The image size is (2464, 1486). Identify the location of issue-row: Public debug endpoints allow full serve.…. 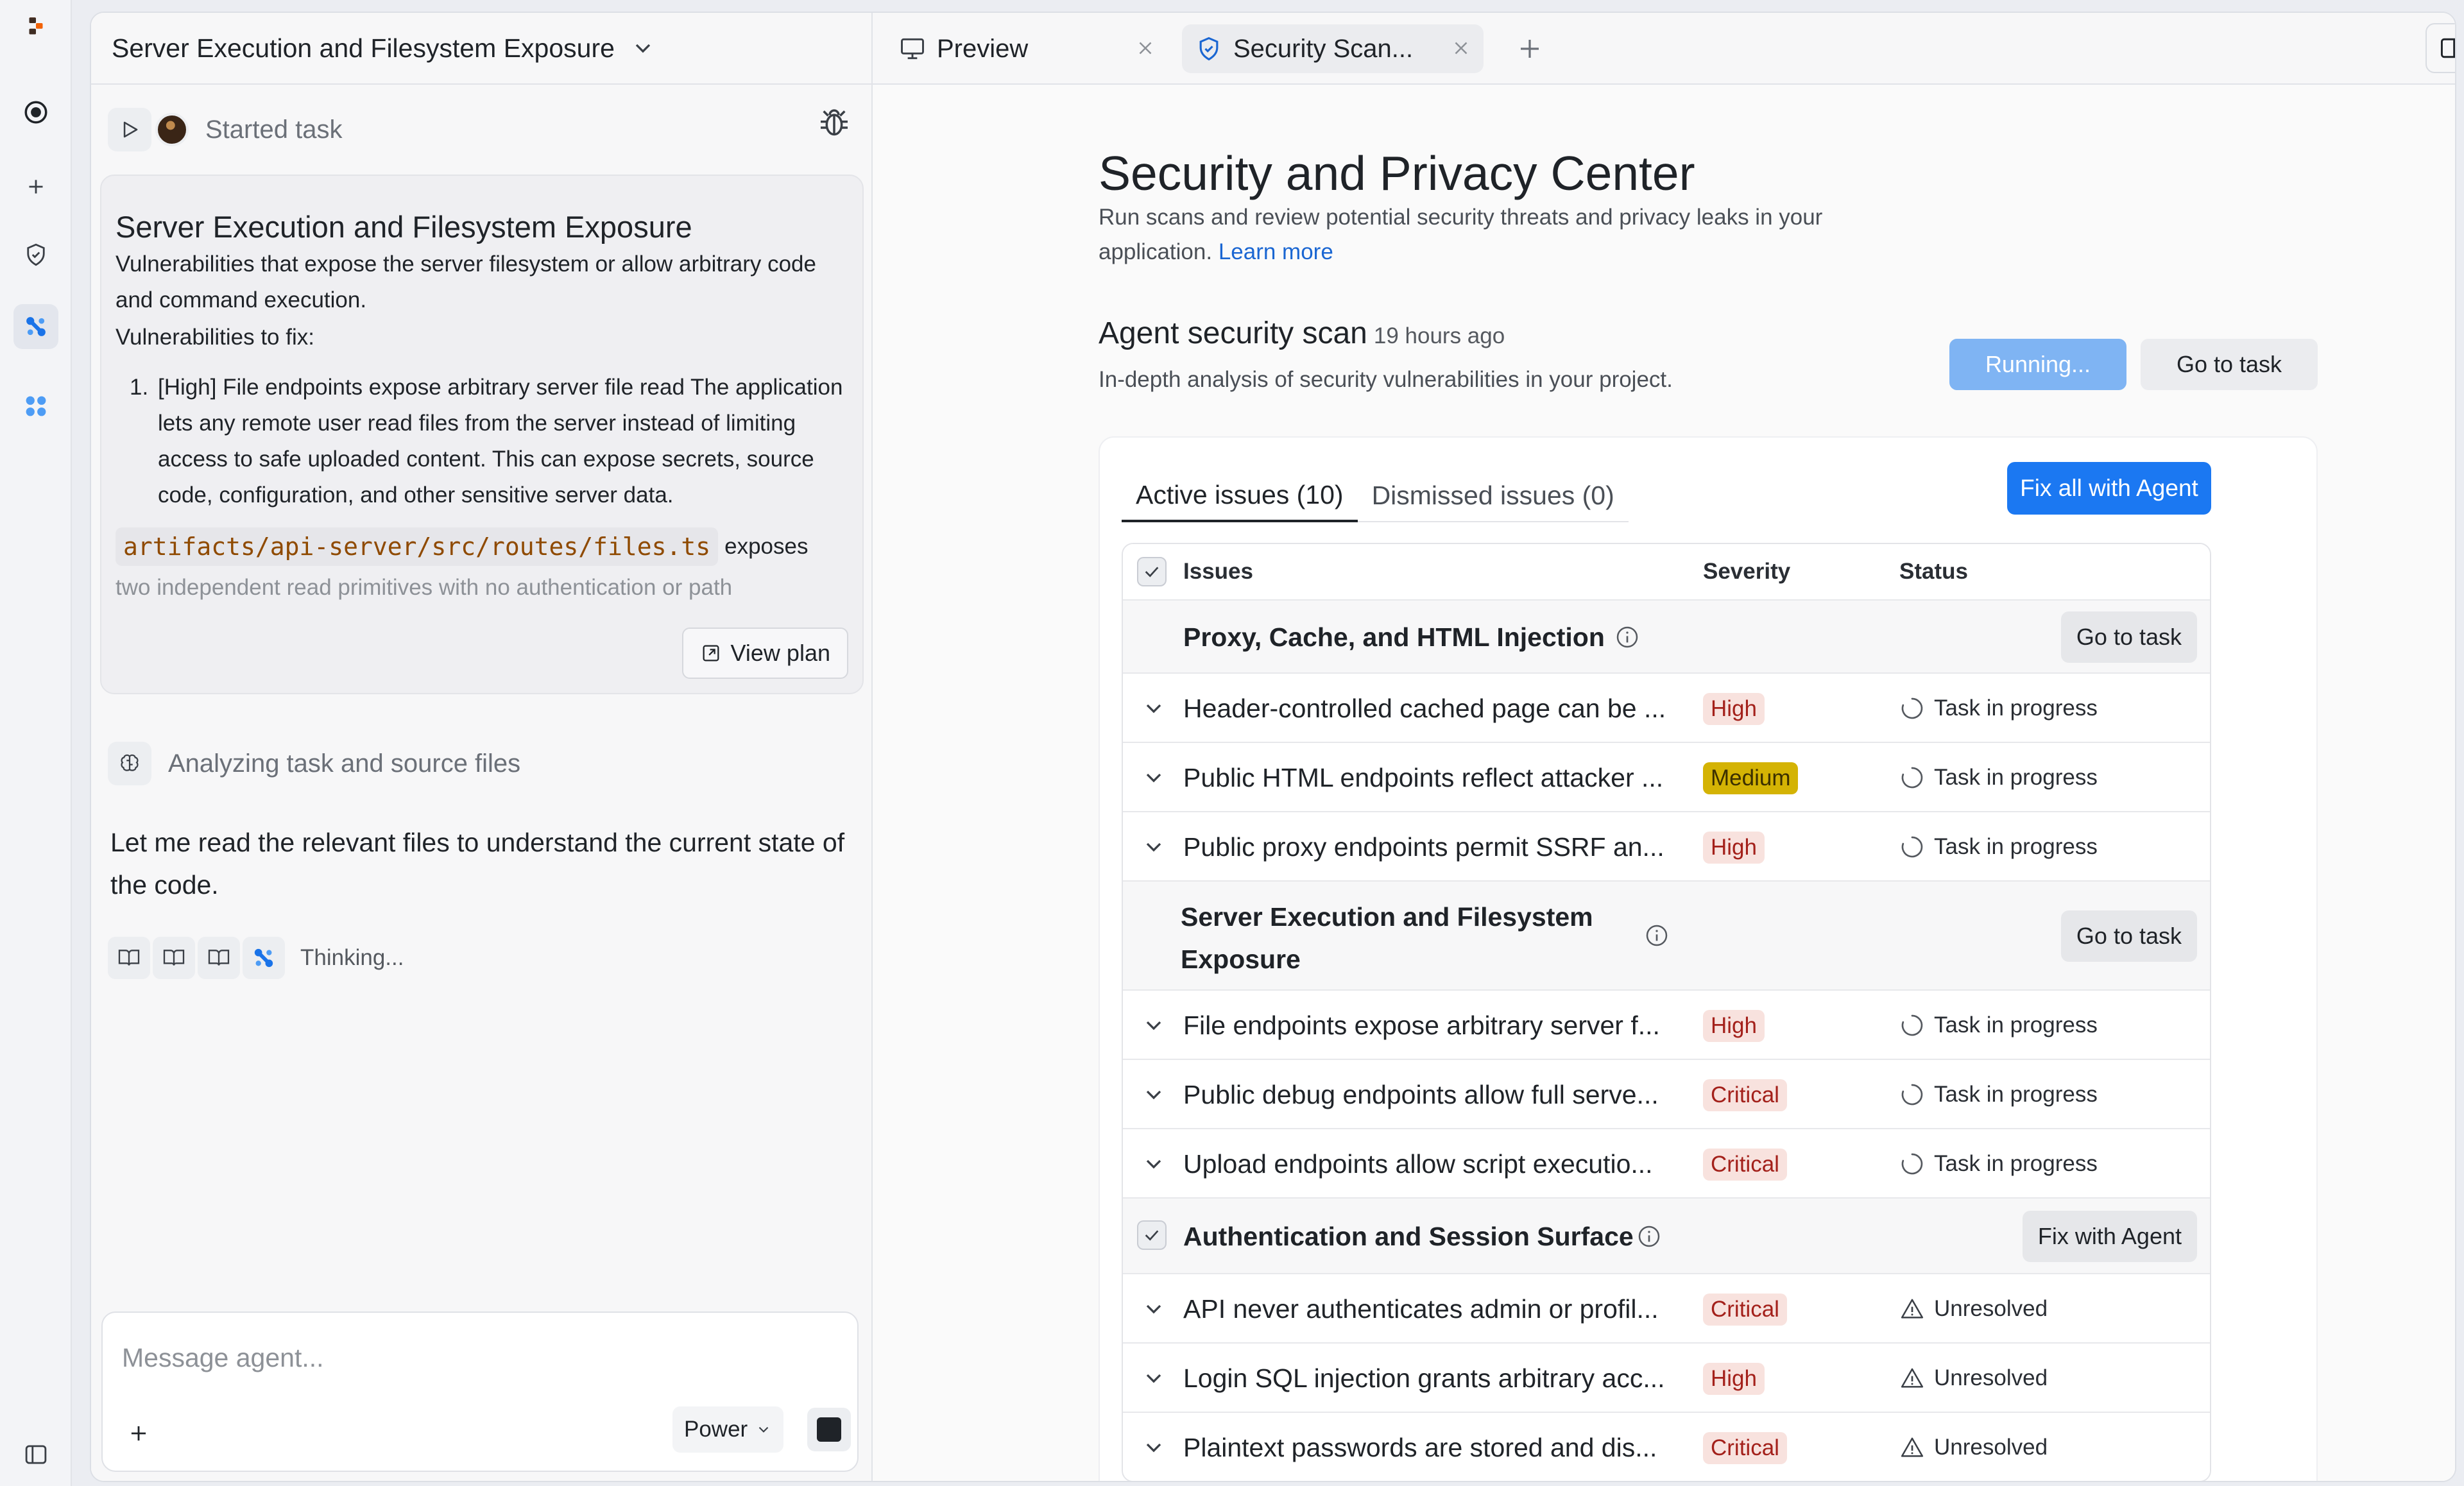
(1667, 1093).